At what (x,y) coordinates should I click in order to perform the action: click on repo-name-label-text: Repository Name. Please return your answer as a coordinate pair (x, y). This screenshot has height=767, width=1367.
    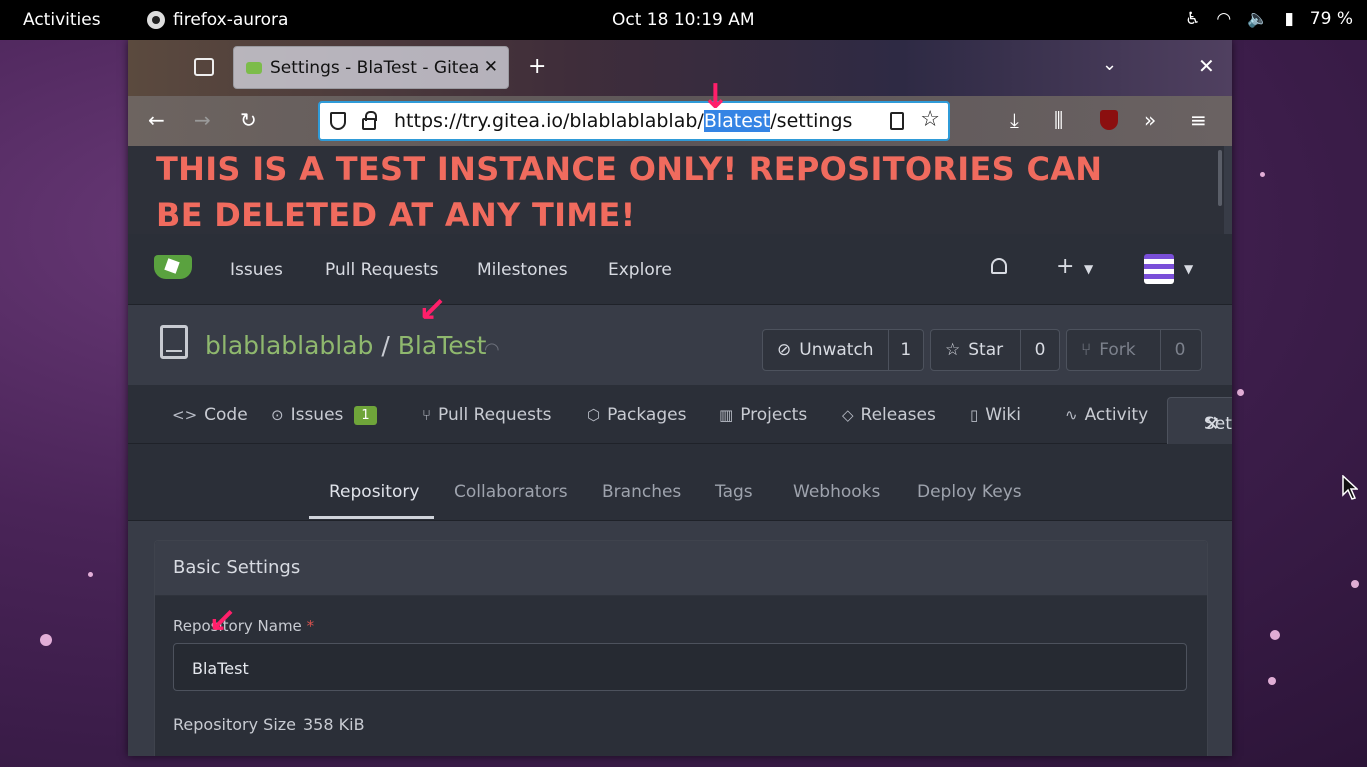
    Looking at the image, I should click on (237, 626).